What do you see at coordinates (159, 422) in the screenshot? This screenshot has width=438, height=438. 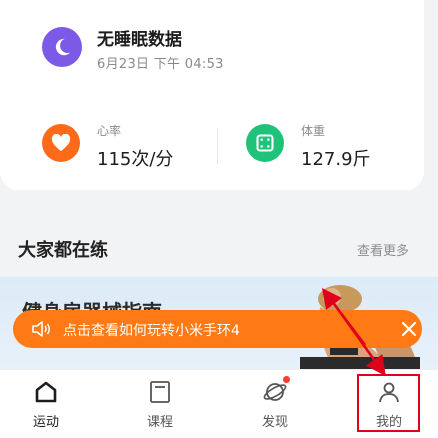 I see `tab-label: 课程` at bounding box center [159, 422].